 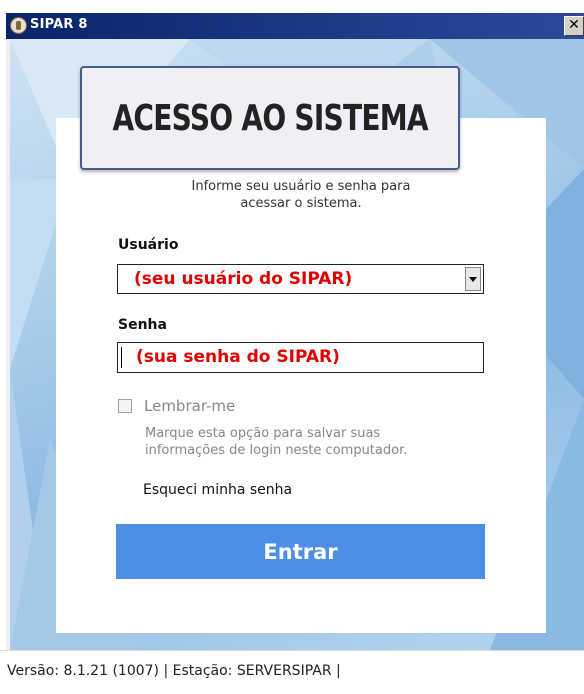 What do you see at coordinates (295, 26) in the screenshot?
I see `title-bar: SIPAR 8 ✕` at bounding box center [295, 26].